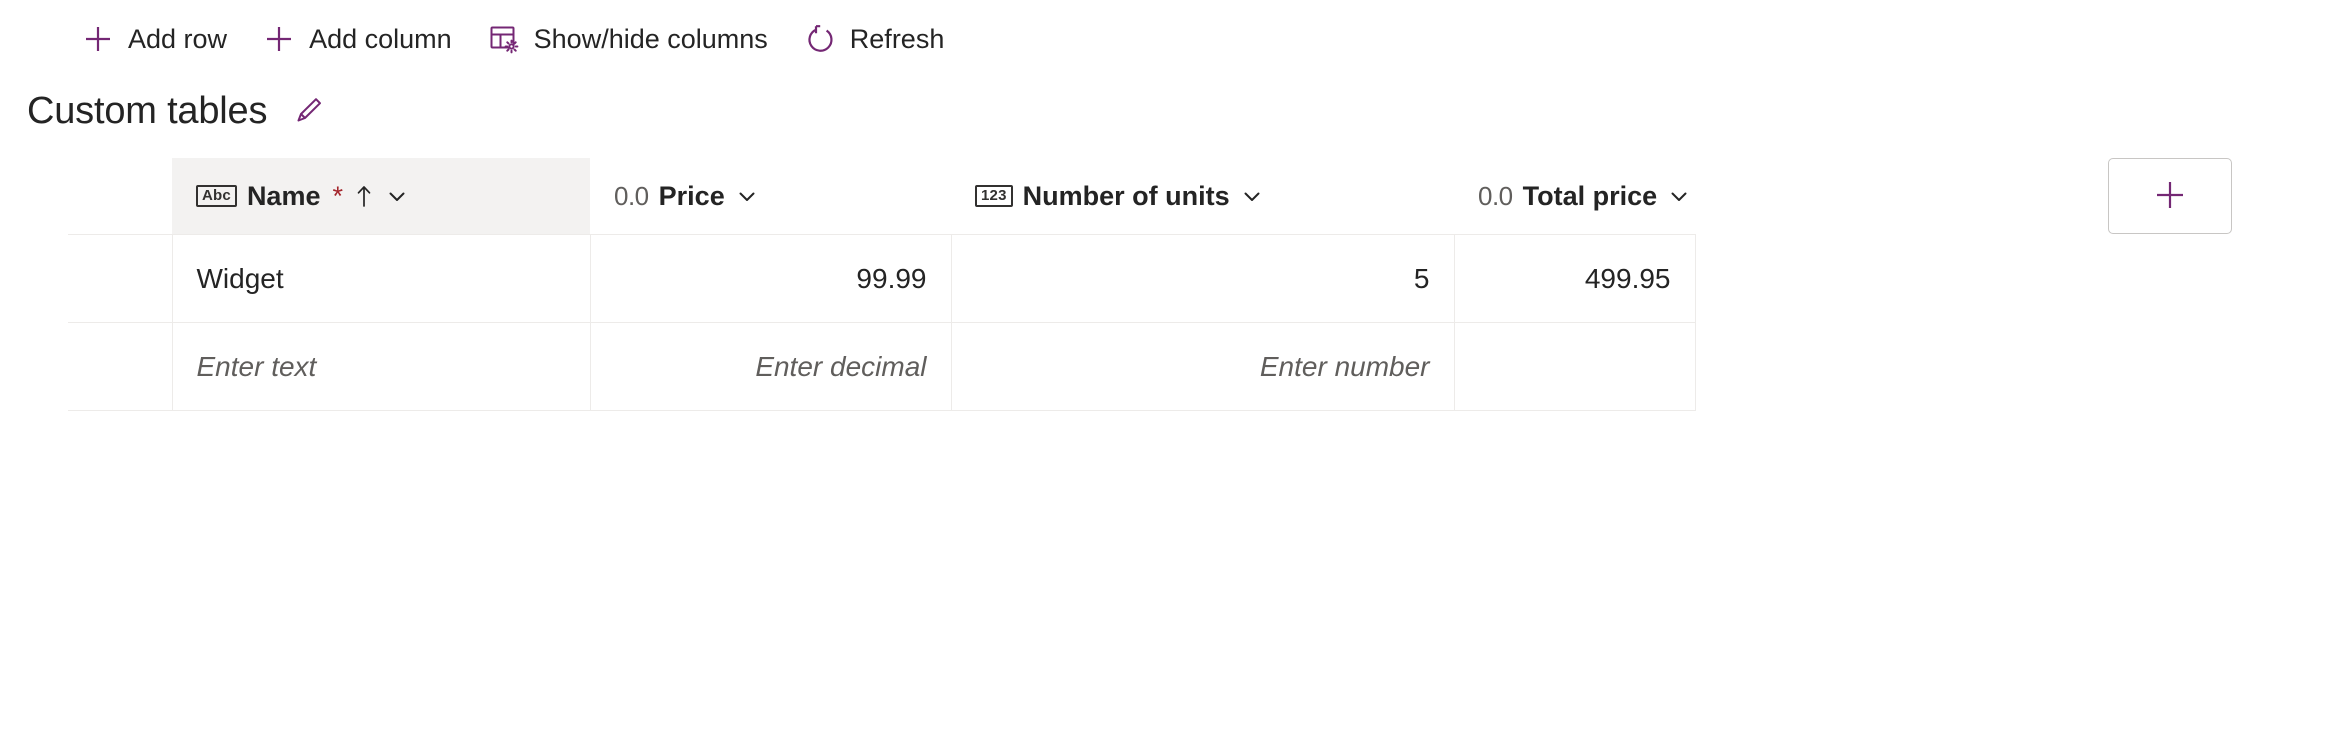 The image size is (2347, 735). I want to click on add-column-button: Add column, so click(357, 39).